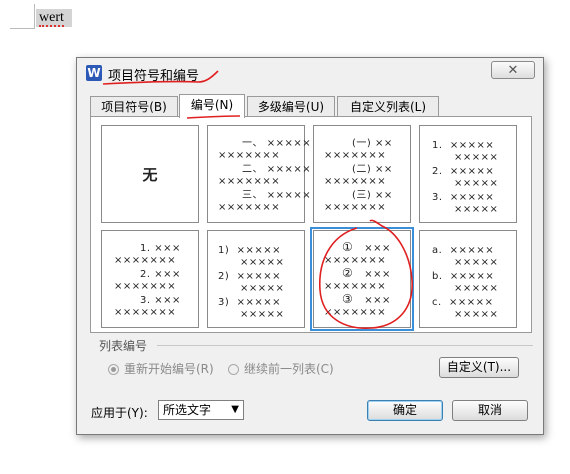 The height and width of the screenshot is (474, 570). Describe the element at coordinates (348, 247) in the screenshot. I see `format-circled-label-1: ①` at that location.